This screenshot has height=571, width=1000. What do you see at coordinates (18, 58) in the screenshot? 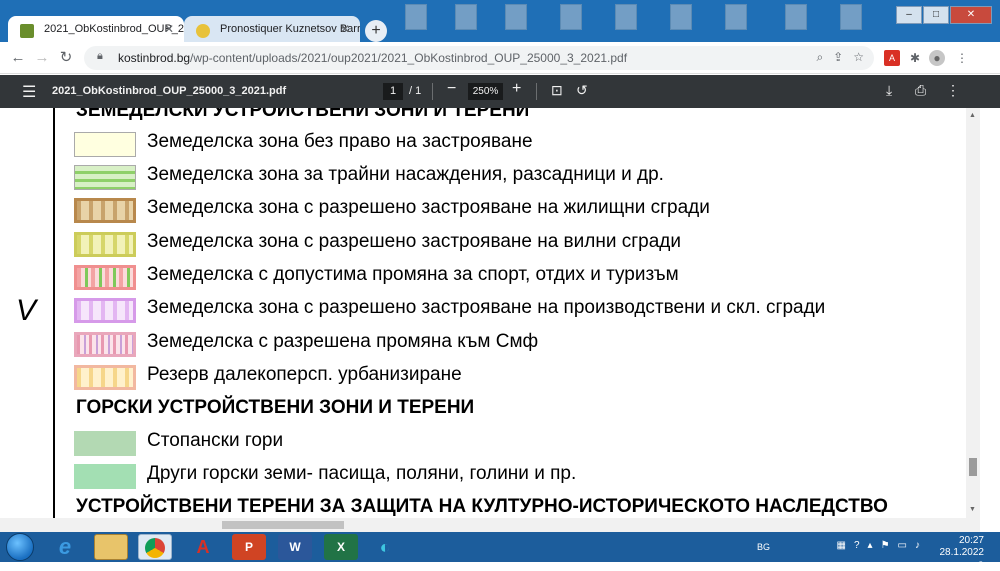
I see `back-arrow-icon: ←` at bounding box center [18, 58].